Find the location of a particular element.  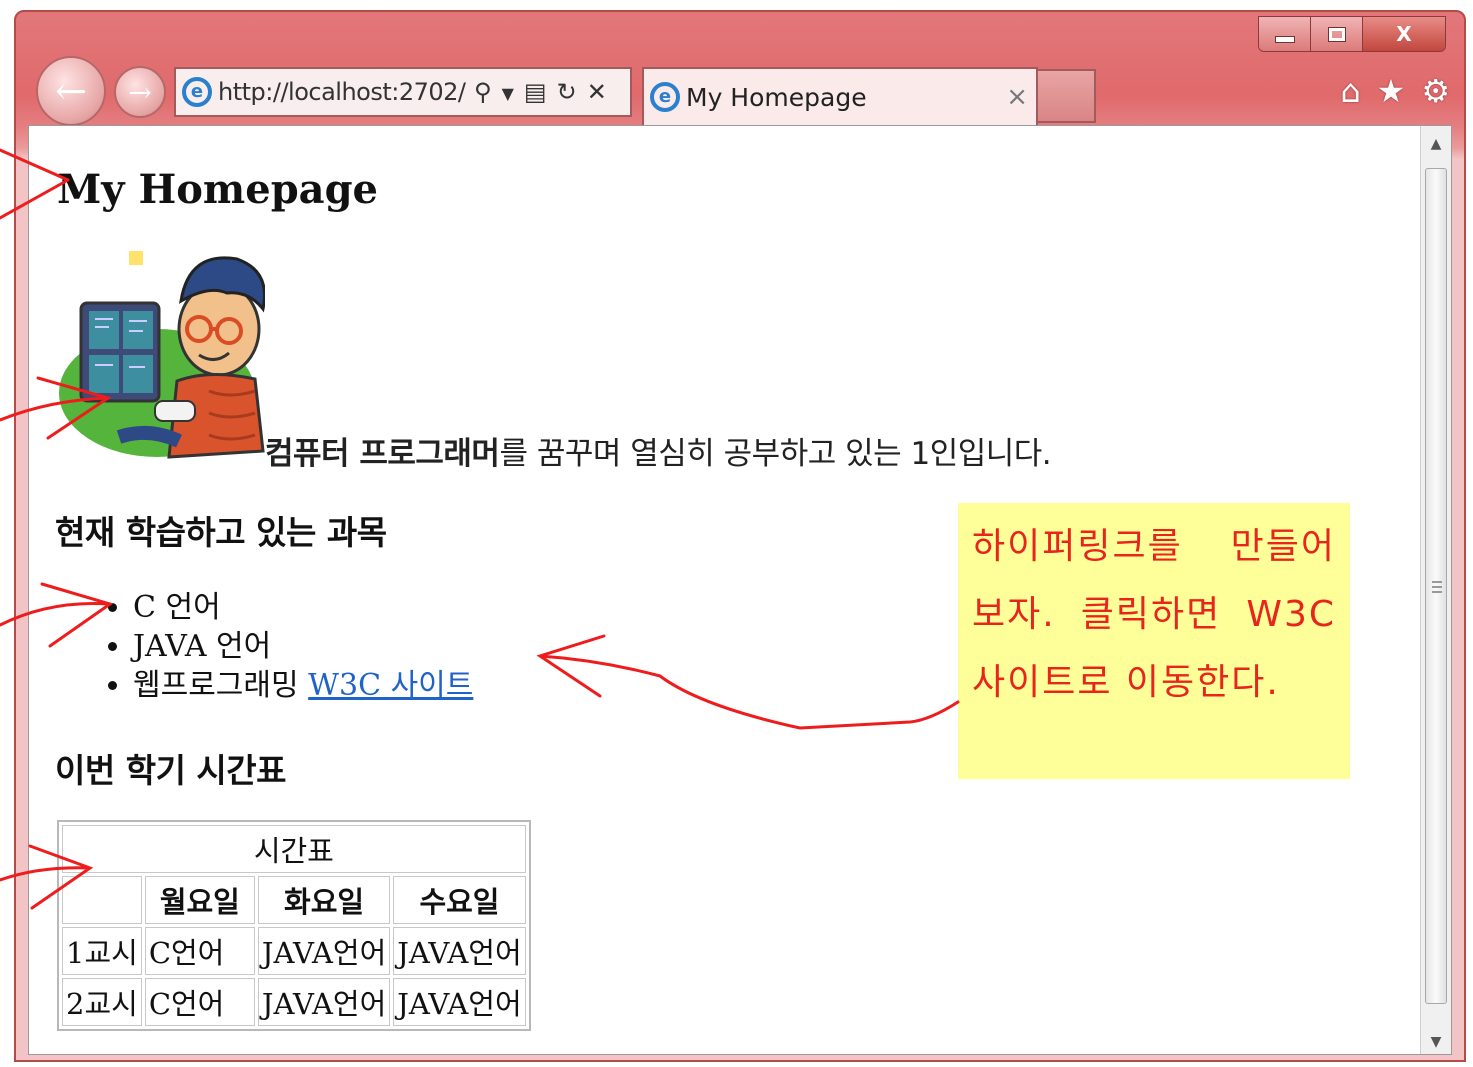

intro-text: 컴퓨터 프로그래머를 꿈꾸며 열심히 공부하고 있는 1인입니다. is located at coordinates (658, 450).